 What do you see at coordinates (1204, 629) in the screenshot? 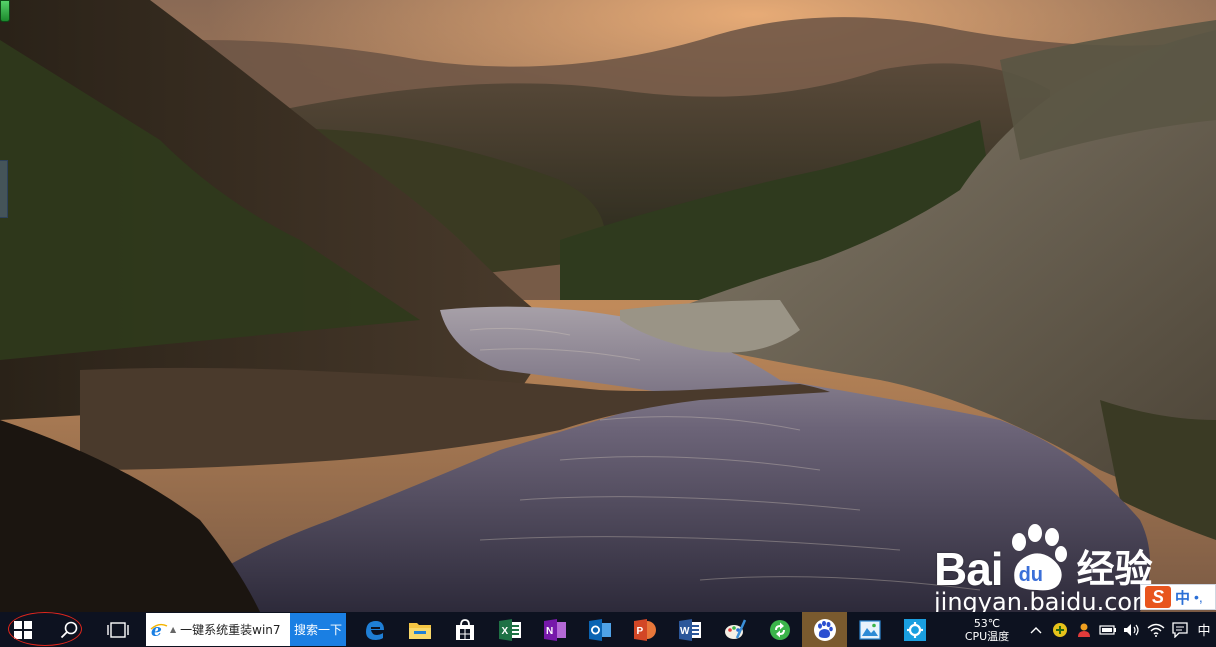
I see `input-language-indicator: 中` at bounding box center [1204, 629].